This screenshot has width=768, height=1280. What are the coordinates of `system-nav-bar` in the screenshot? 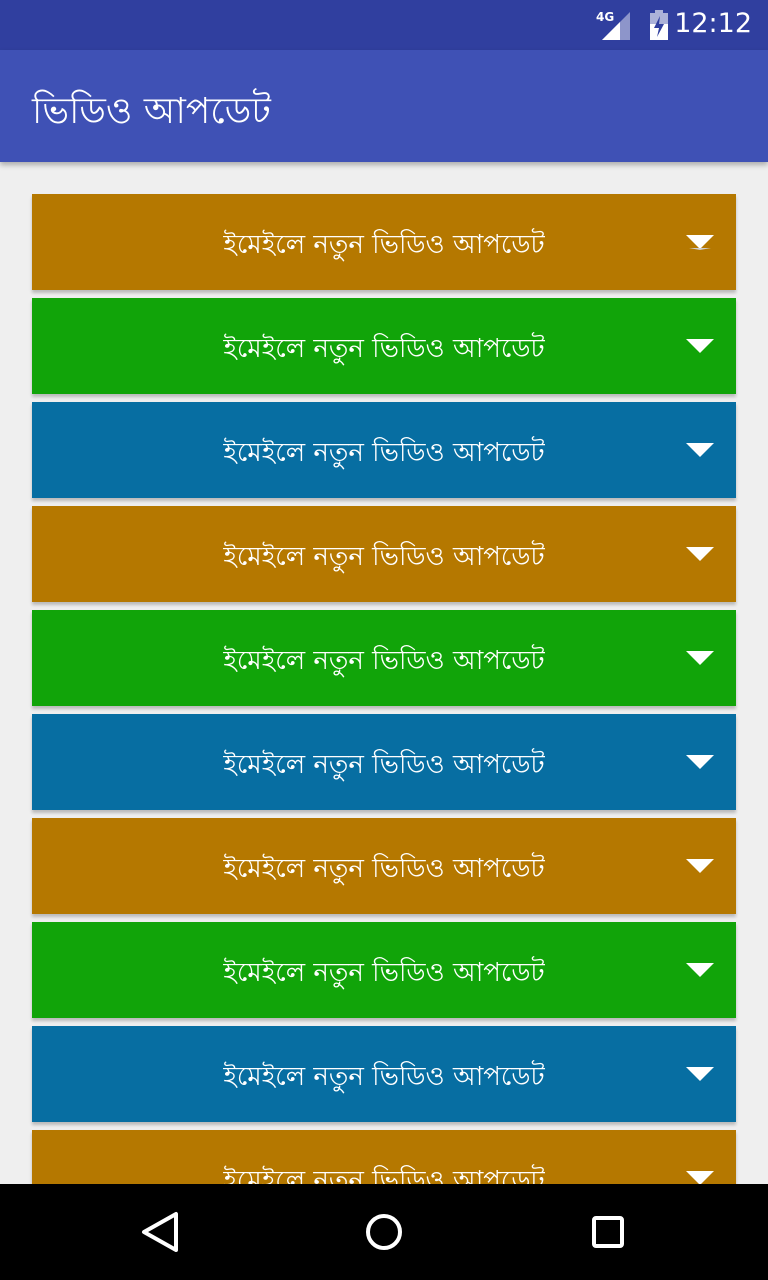 It's located at (384, 1232).